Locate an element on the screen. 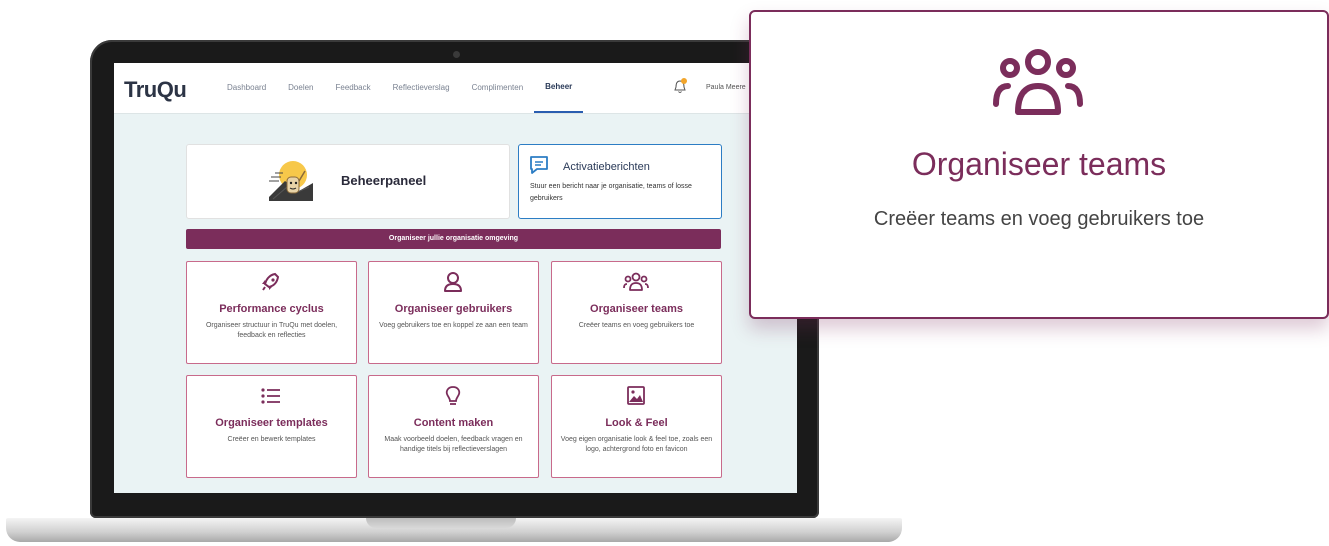 This screenshot has height=546, width=1329. card-title: Look & Feel is located at coordinates (636, 423).